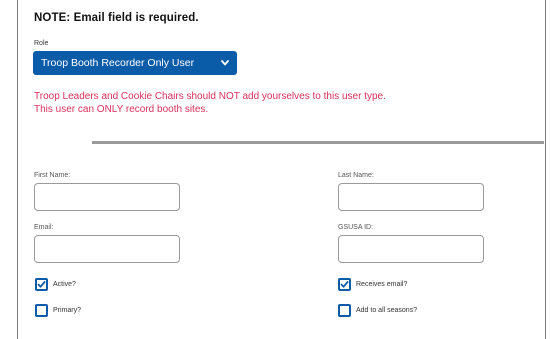  I want to click on primary-checkbox-row: Primary?, so click(58, 310).